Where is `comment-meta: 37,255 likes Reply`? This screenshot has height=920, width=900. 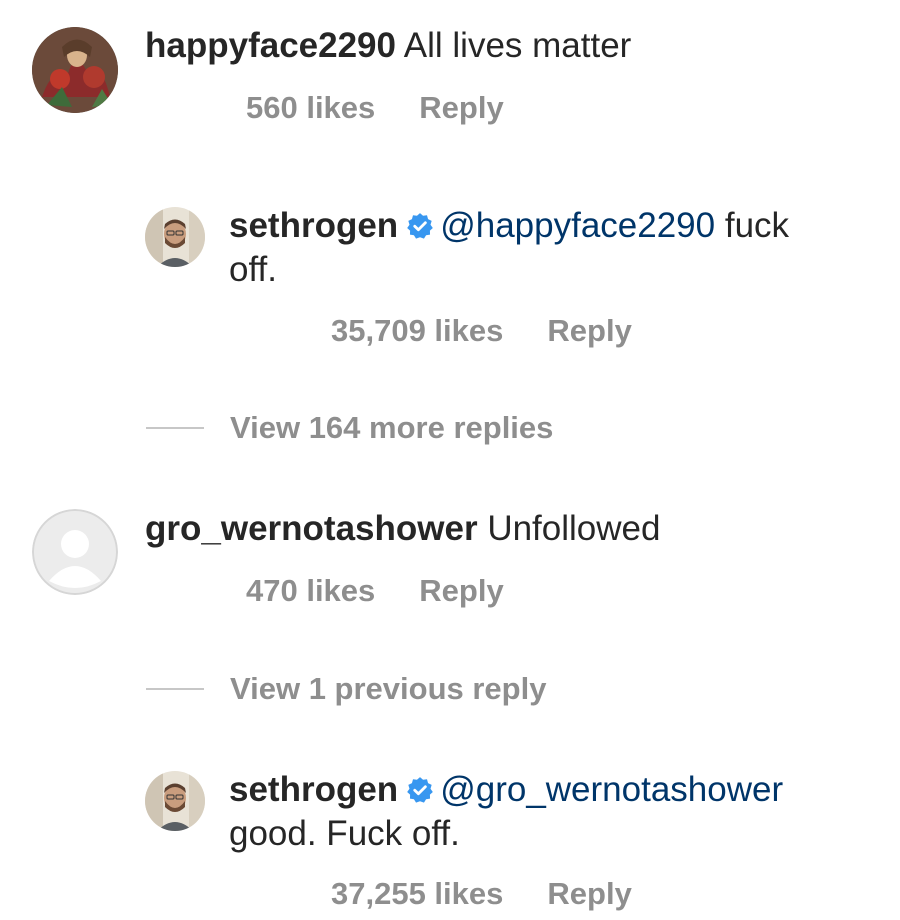 comment-meta: 37,255 likes Reply is located at coordinates (481, 894).